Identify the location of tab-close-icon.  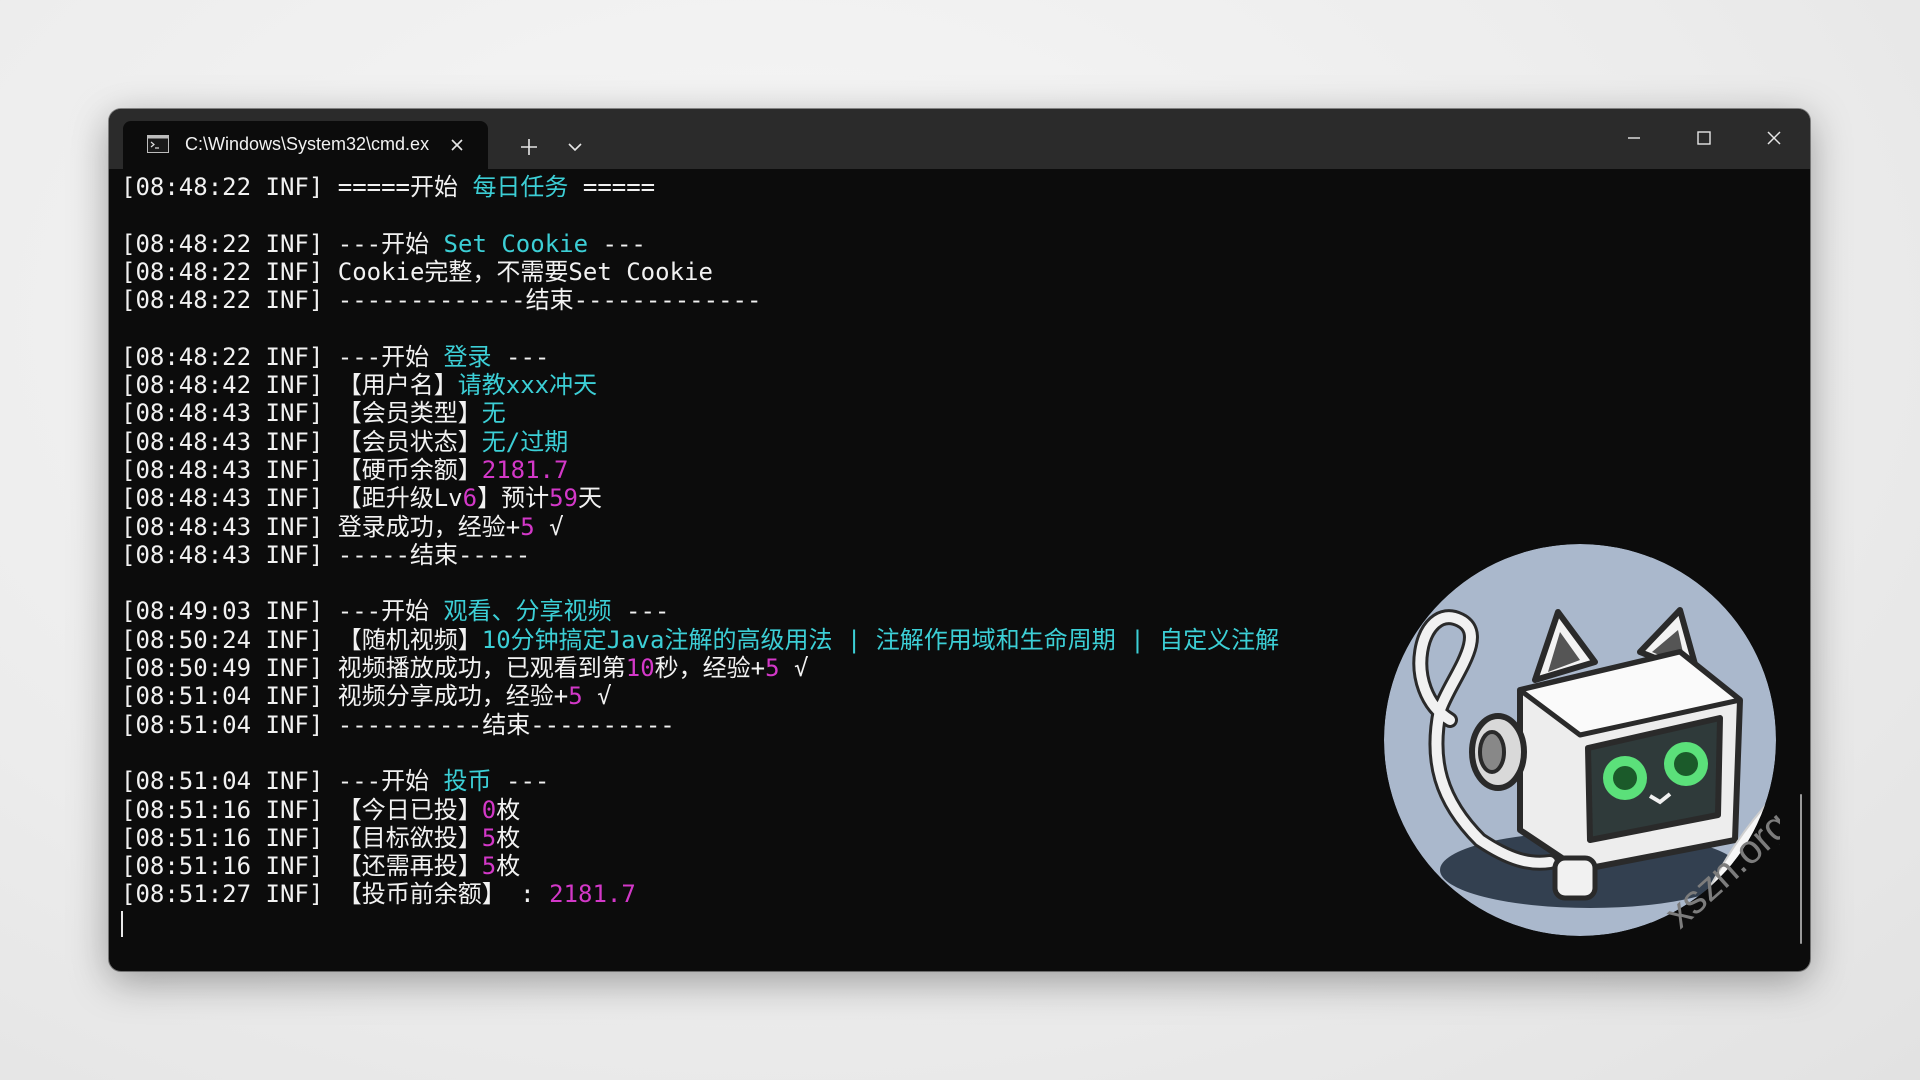
(457, 145).